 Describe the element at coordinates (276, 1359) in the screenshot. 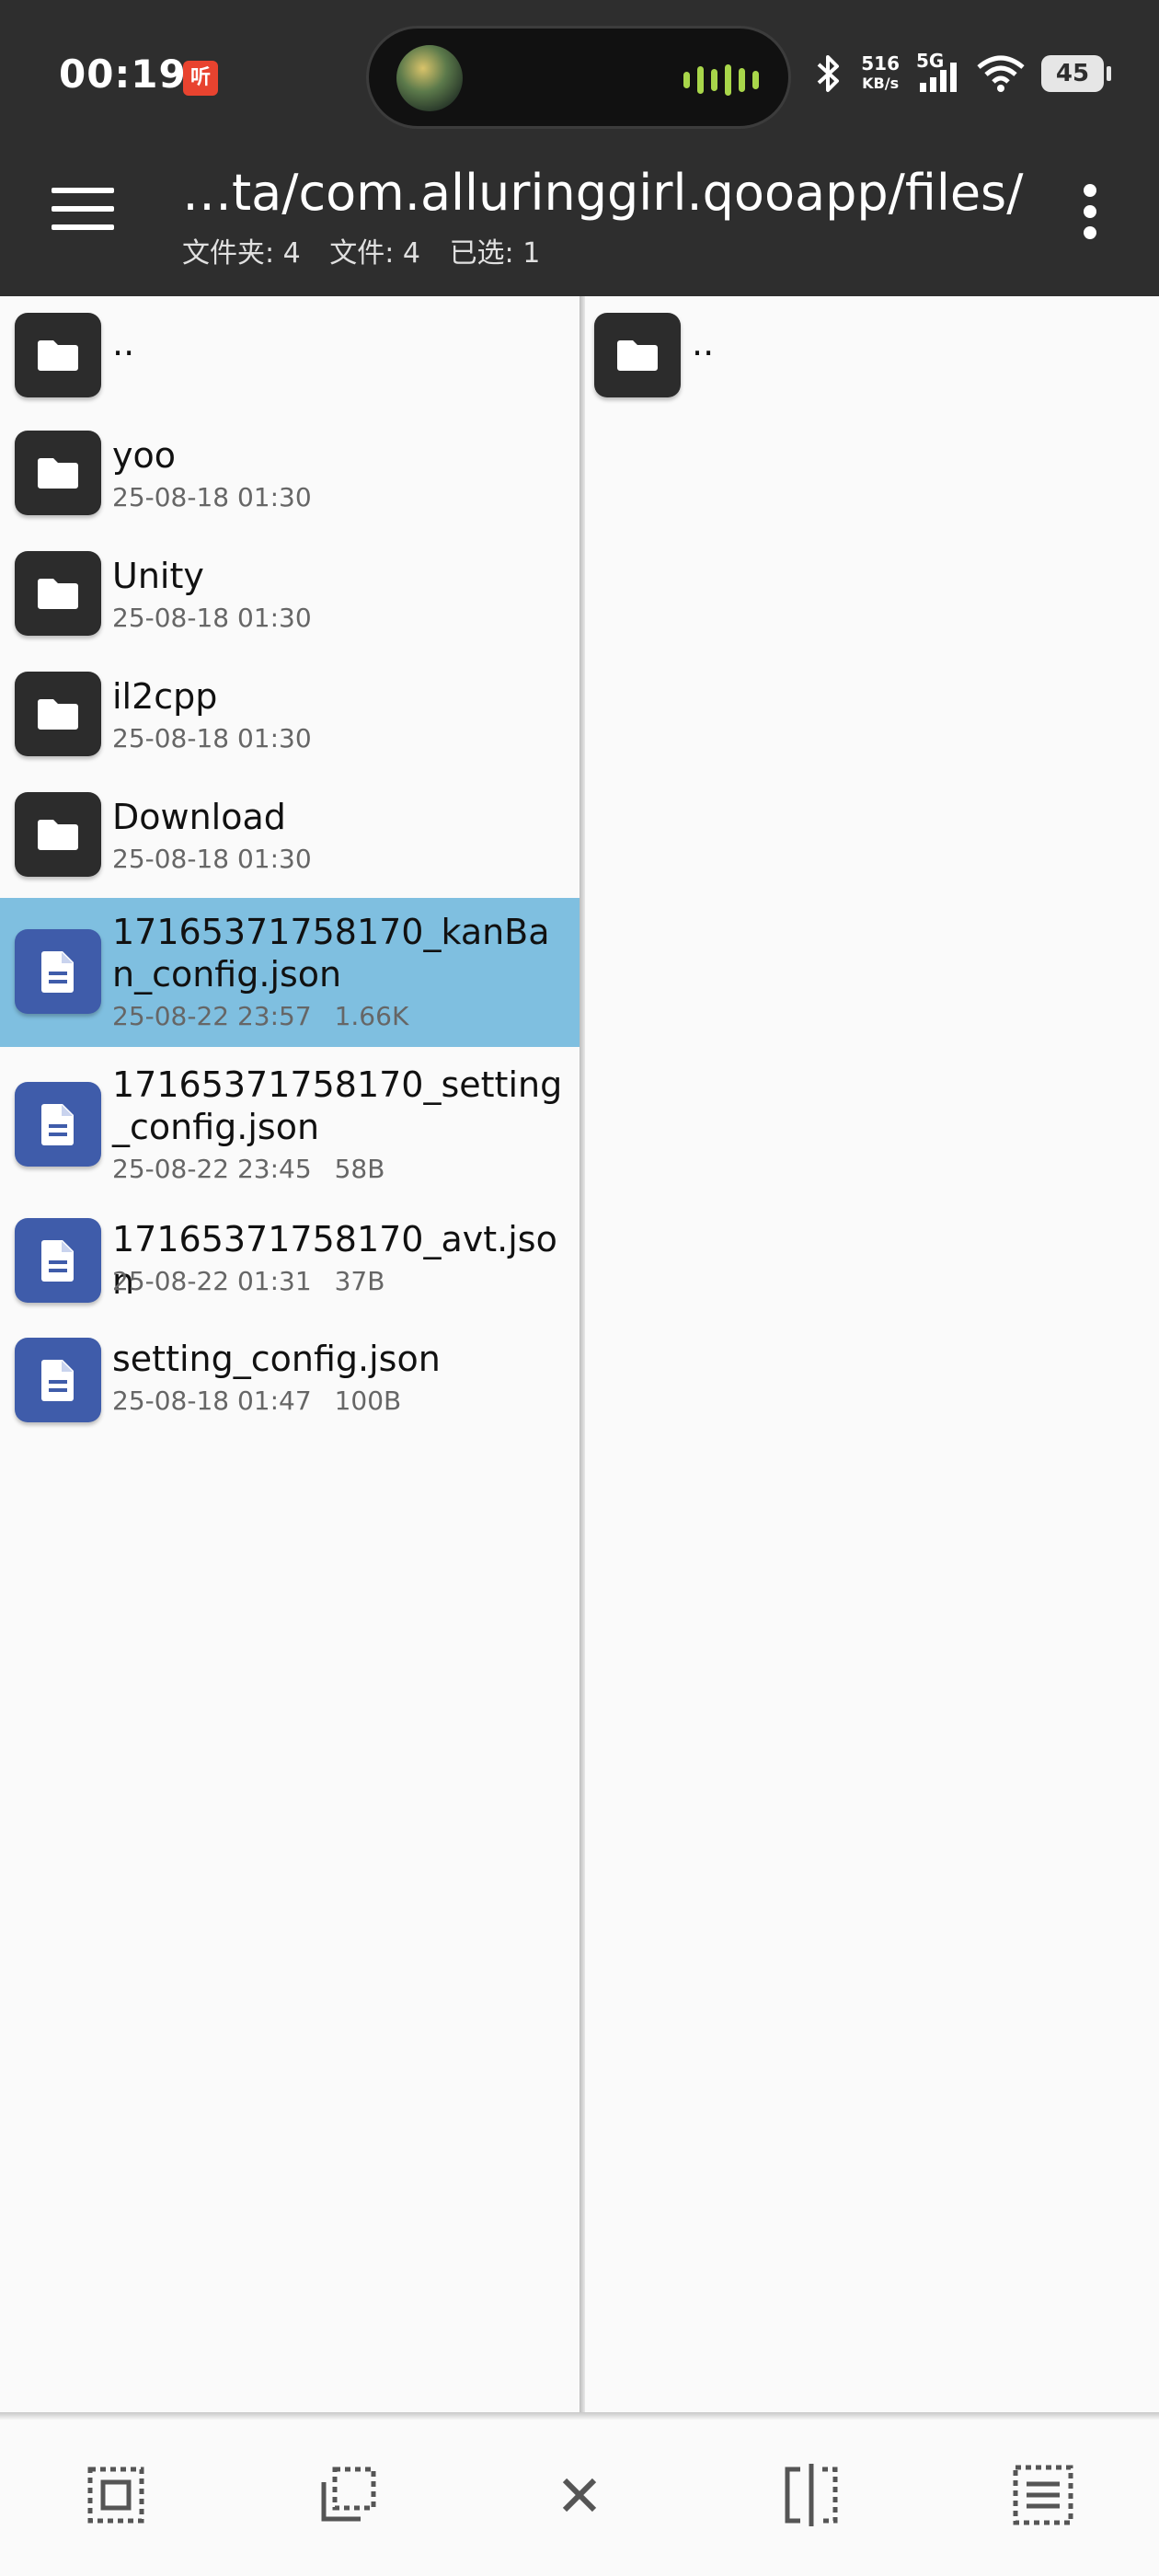

I see `file-name: setting_config.json` at that location.